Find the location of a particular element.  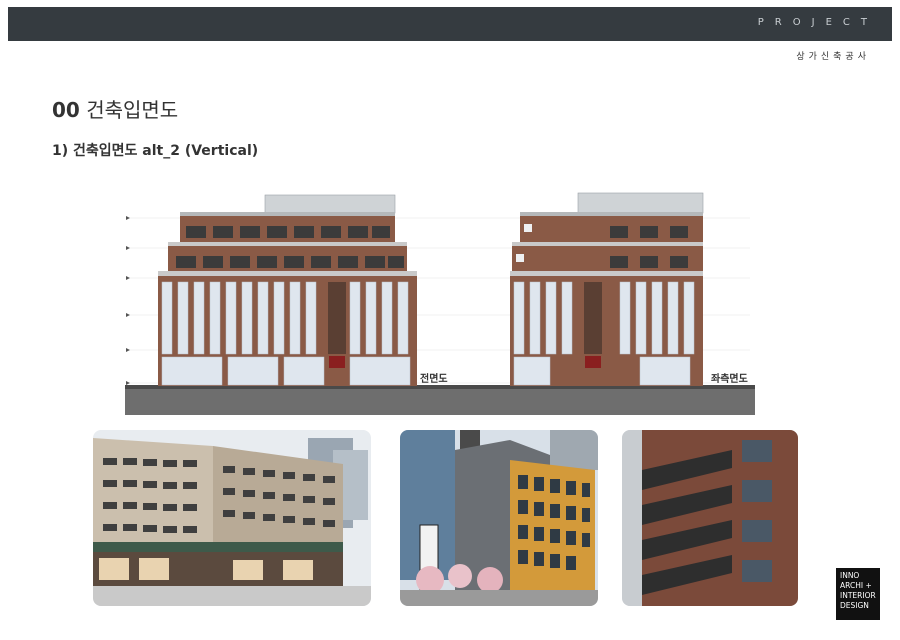

page-title: 00 건축입면도 is located at coordinates (115, 108).